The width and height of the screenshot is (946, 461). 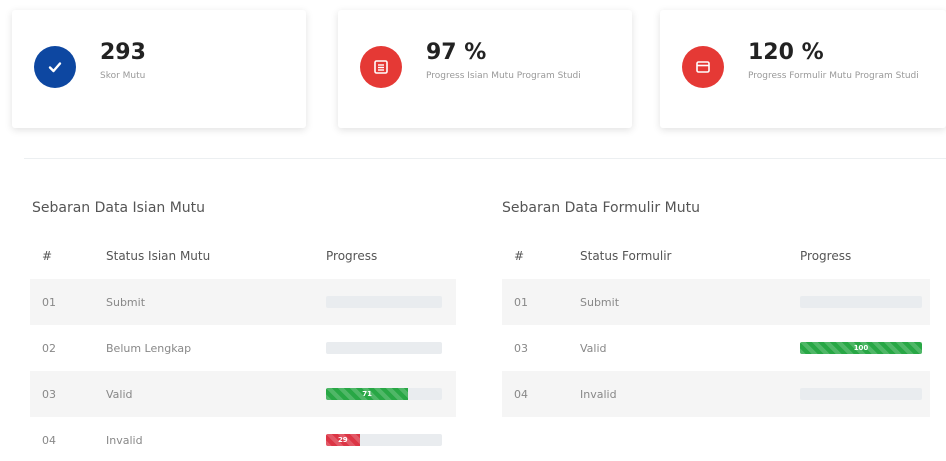 I want to click on list-icon, so click(x=381, y=67).